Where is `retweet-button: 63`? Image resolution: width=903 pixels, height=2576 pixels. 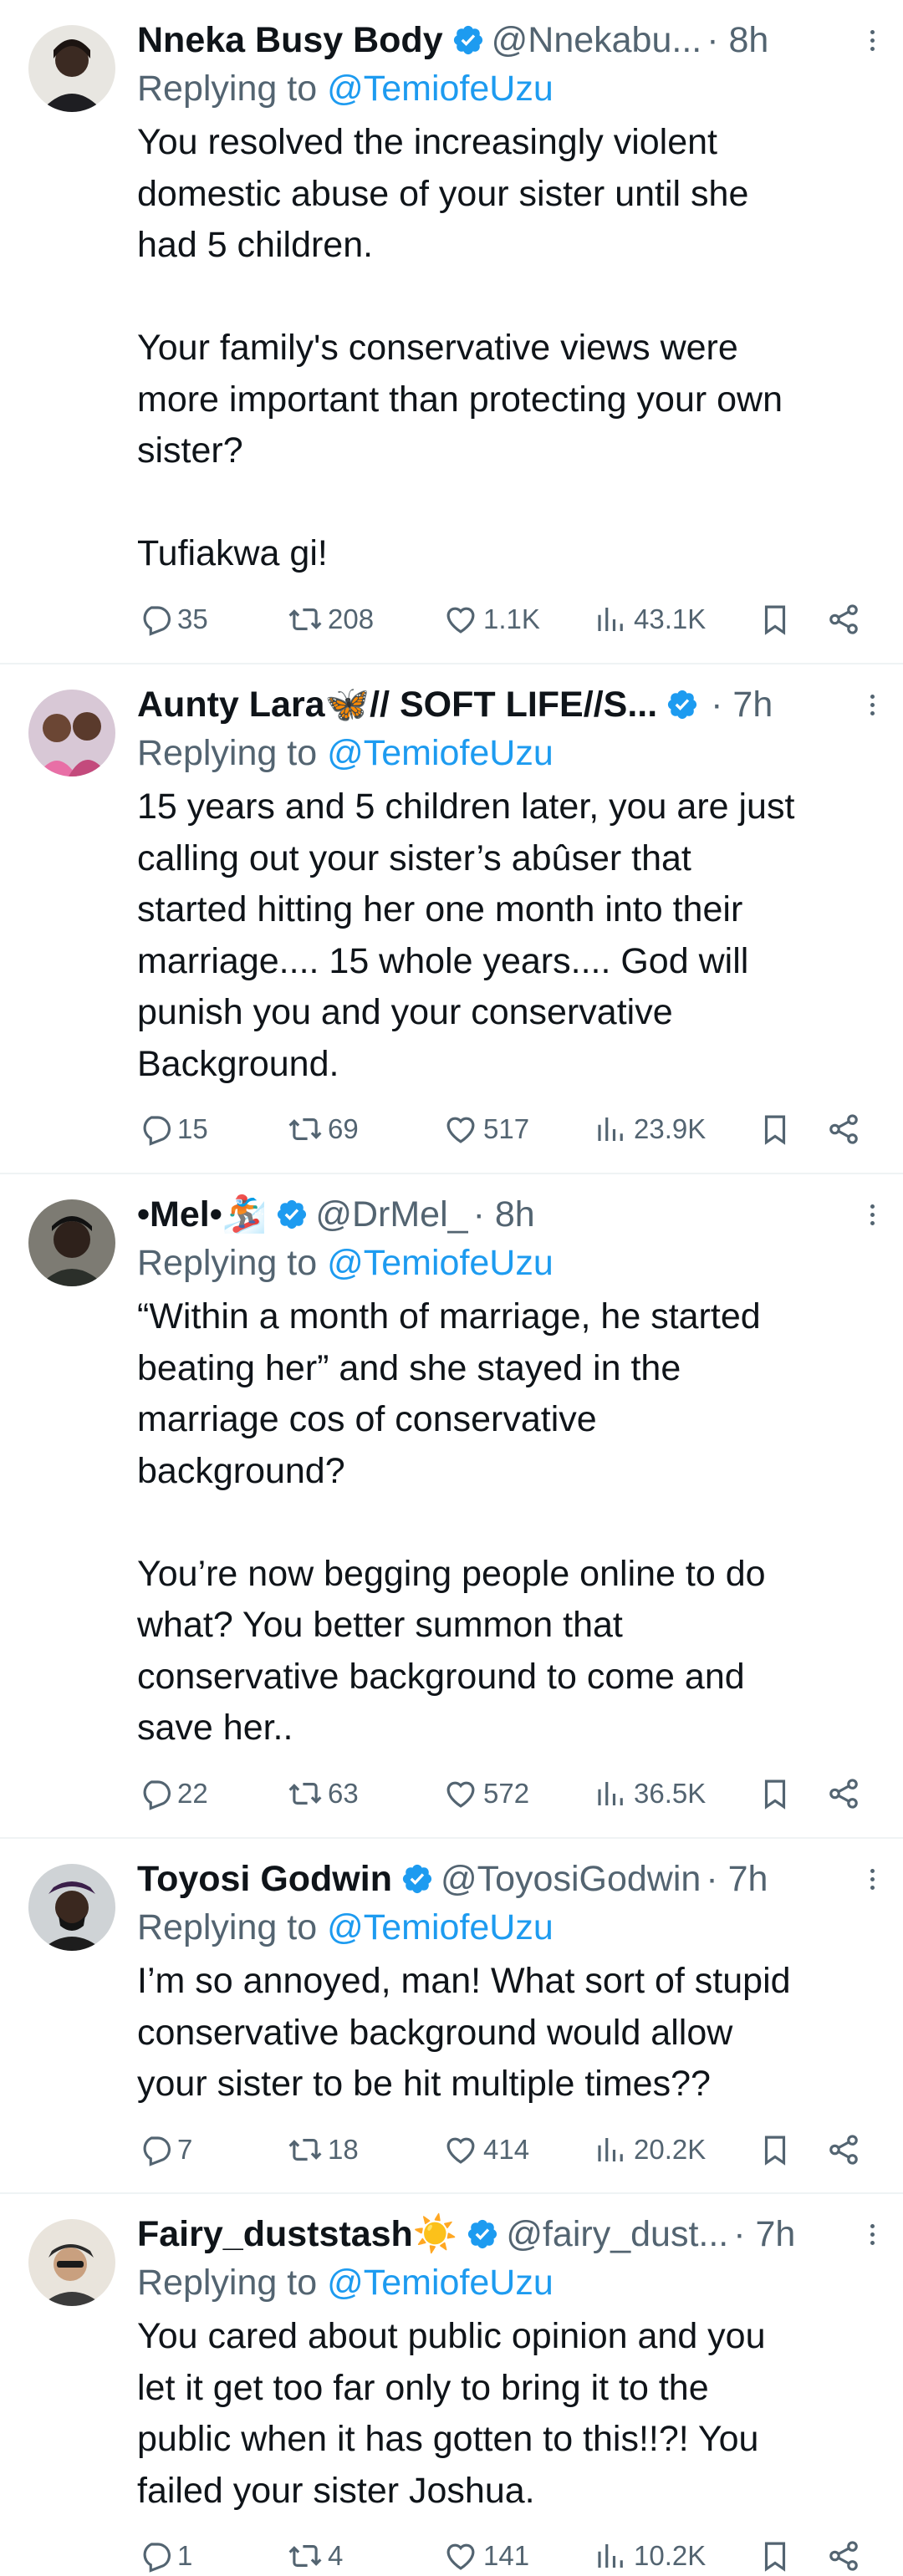 retweet-button: 63 is located at coordinates (366, 1793).